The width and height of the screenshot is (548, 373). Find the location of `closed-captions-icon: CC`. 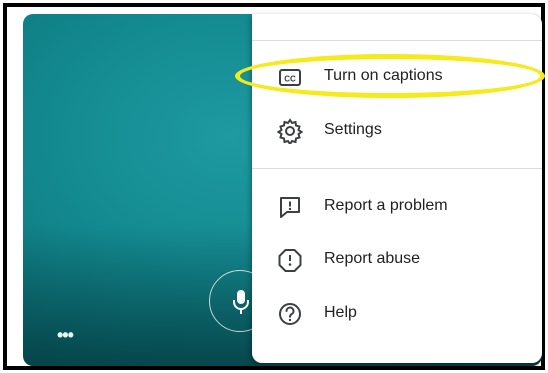

closed-captions-icon: CC is located at coordinates (290, 77).